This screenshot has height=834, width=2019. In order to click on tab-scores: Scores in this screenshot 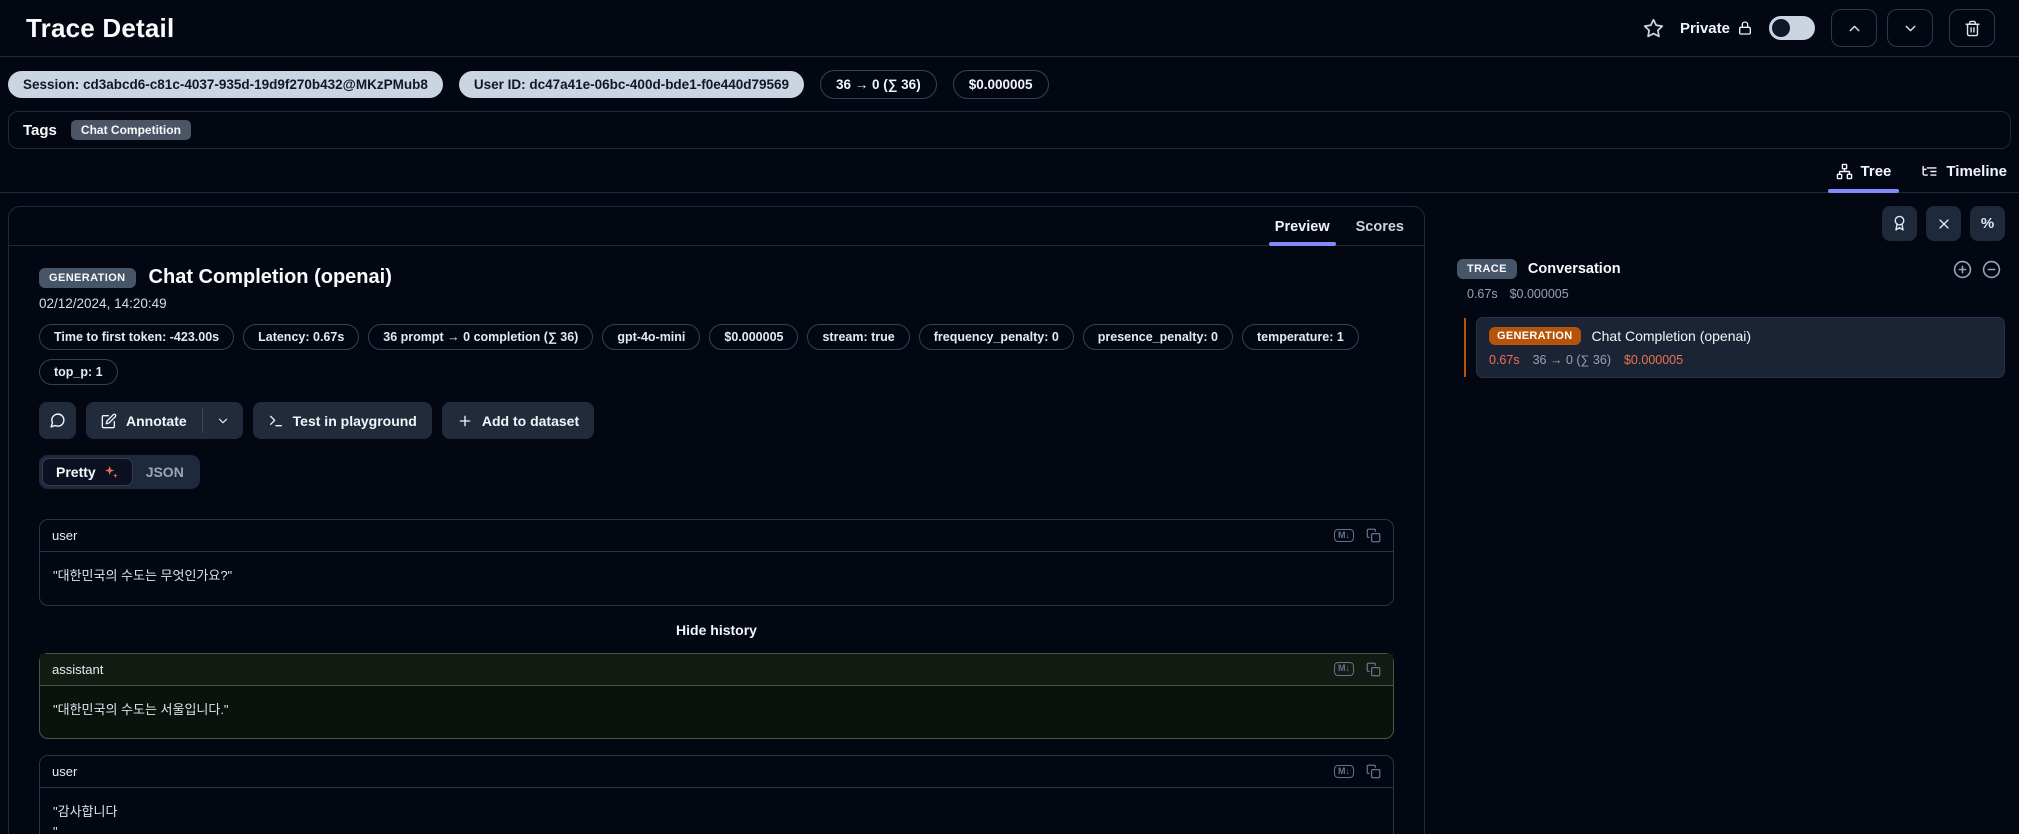, I will do `click(1380, 232)`.